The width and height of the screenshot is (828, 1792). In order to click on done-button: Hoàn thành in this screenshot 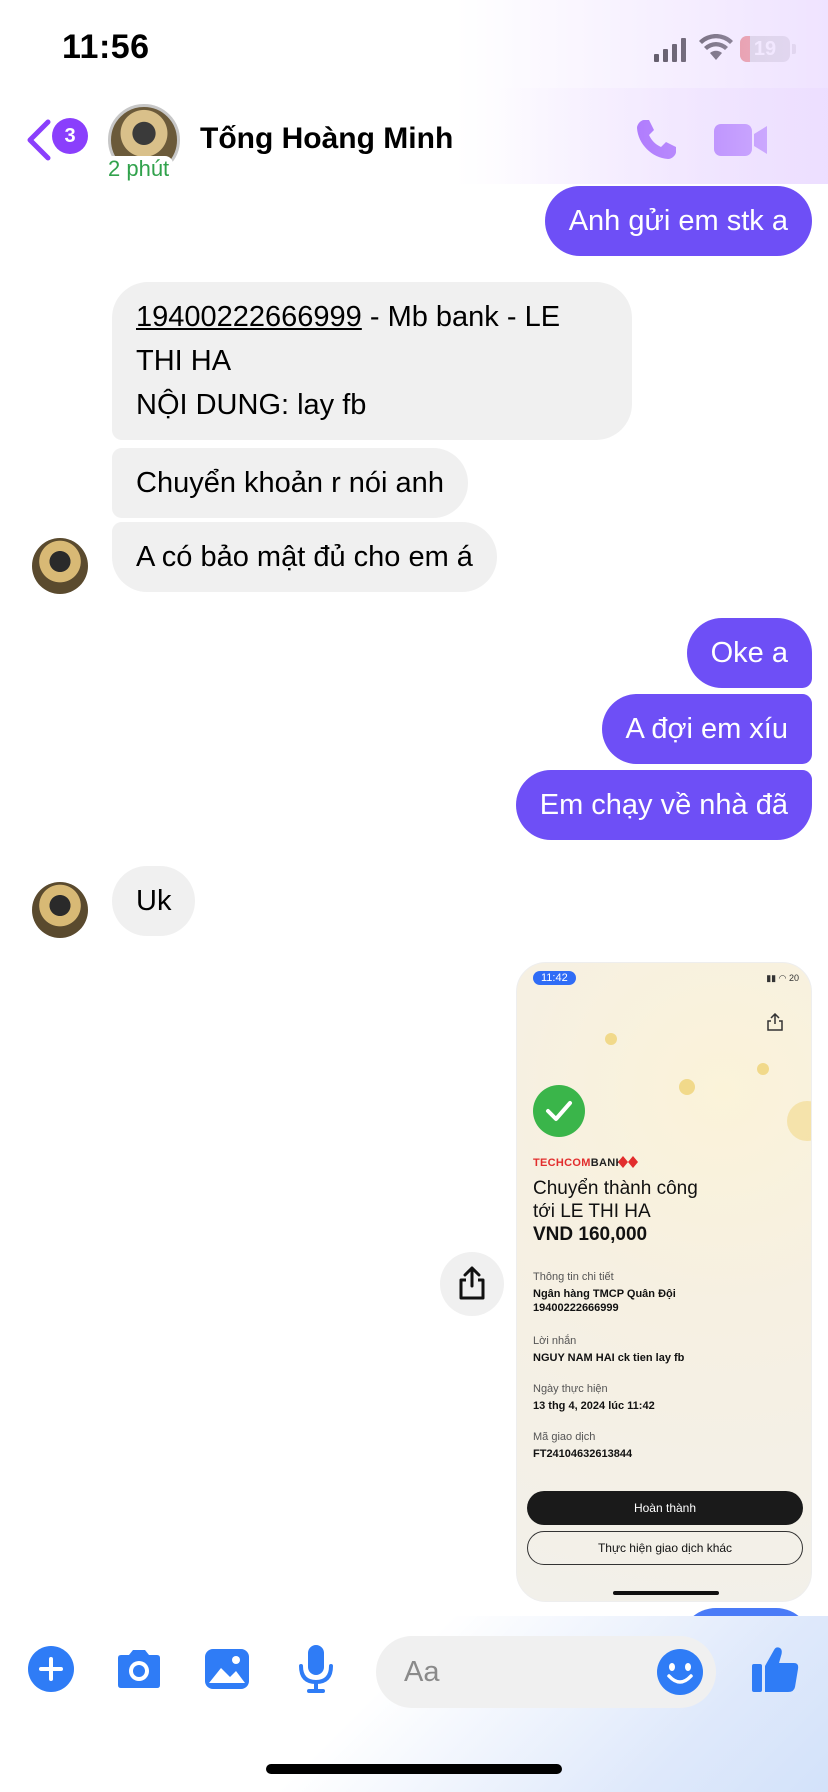, I will do `click(665, 1508)`.